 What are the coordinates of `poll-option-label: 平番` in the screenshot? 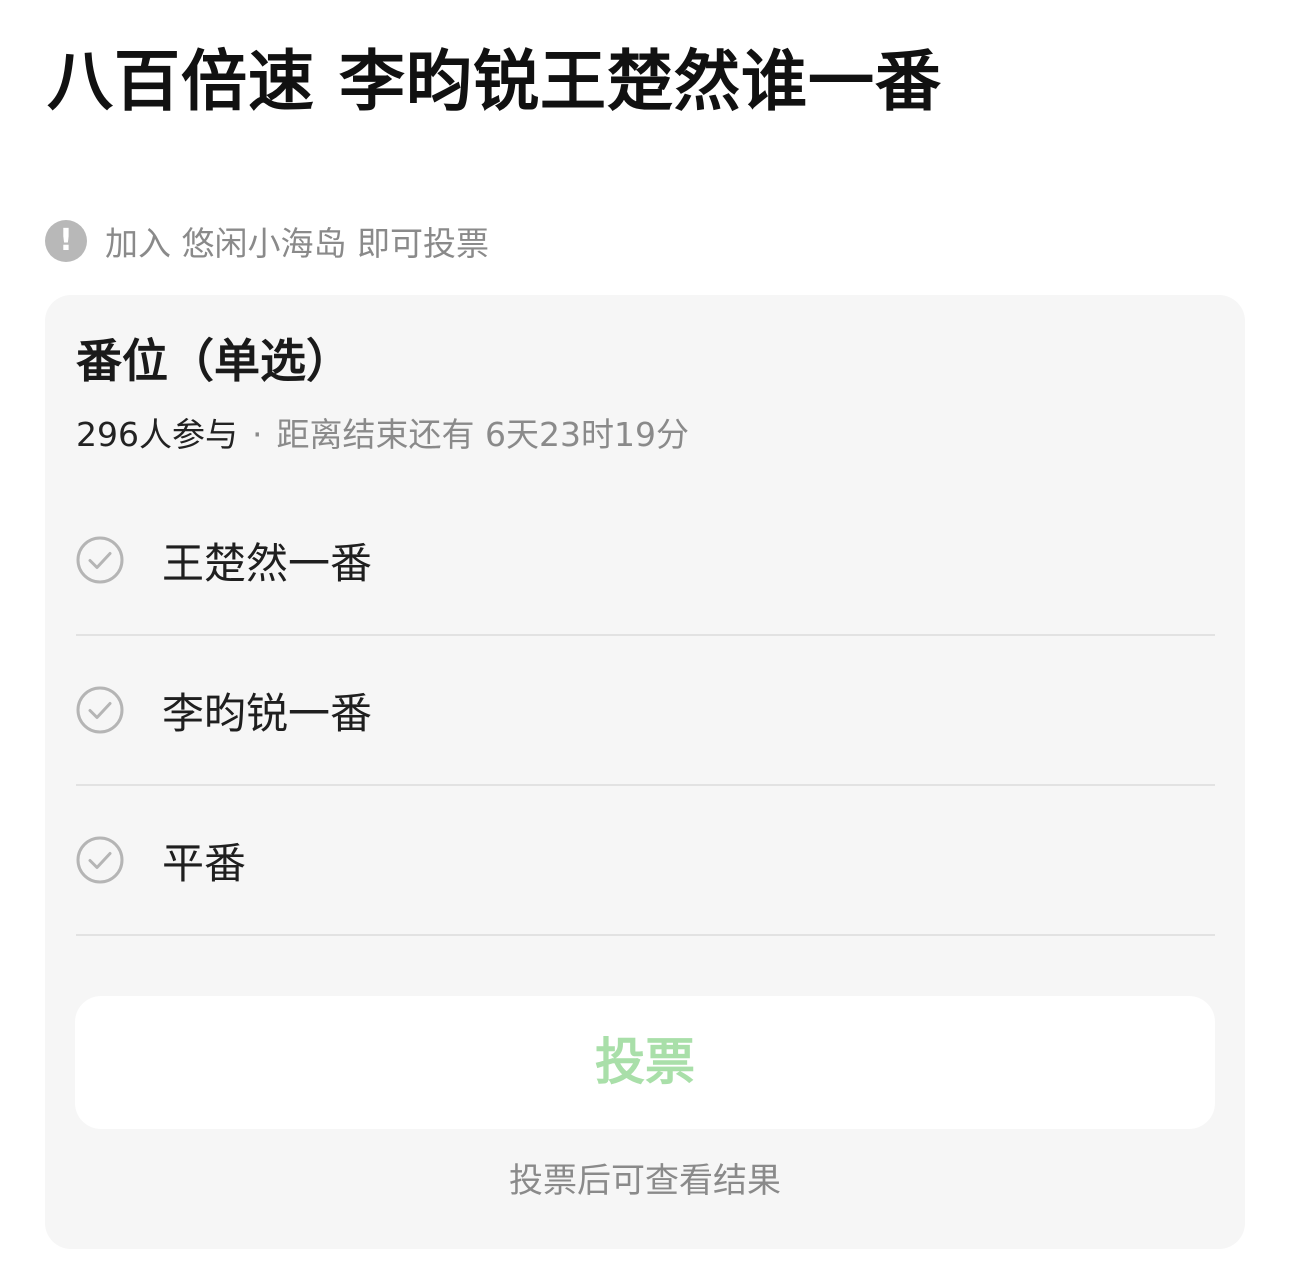 It's located at (204, 863).